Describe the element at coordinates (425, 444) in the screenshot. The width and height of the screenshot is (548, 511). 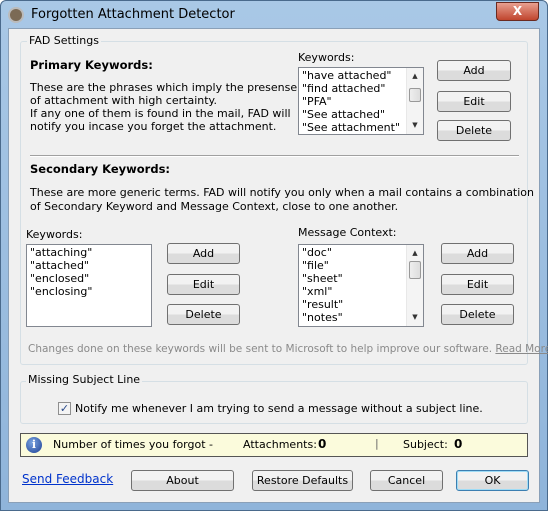
I see `subject-label: Subject:` at that location.